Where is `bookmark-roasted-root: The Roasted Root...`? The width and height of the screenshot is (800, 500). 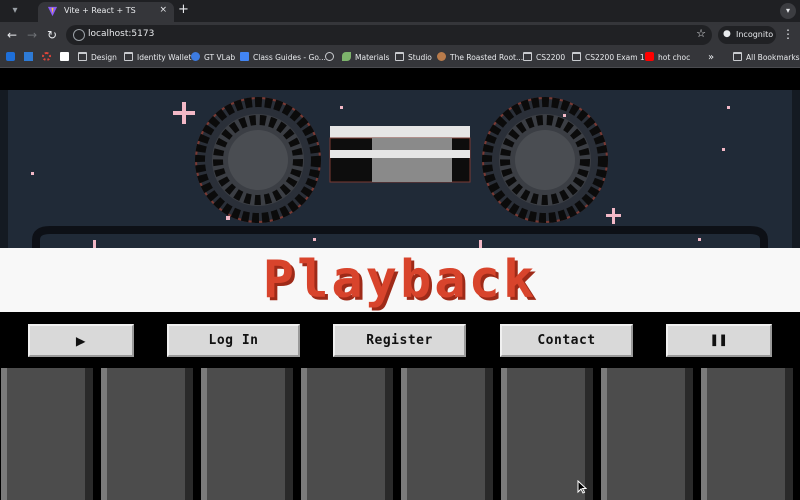
bookmark-roasted-root: The Roasted Root... is located at coordinates (480, 58).